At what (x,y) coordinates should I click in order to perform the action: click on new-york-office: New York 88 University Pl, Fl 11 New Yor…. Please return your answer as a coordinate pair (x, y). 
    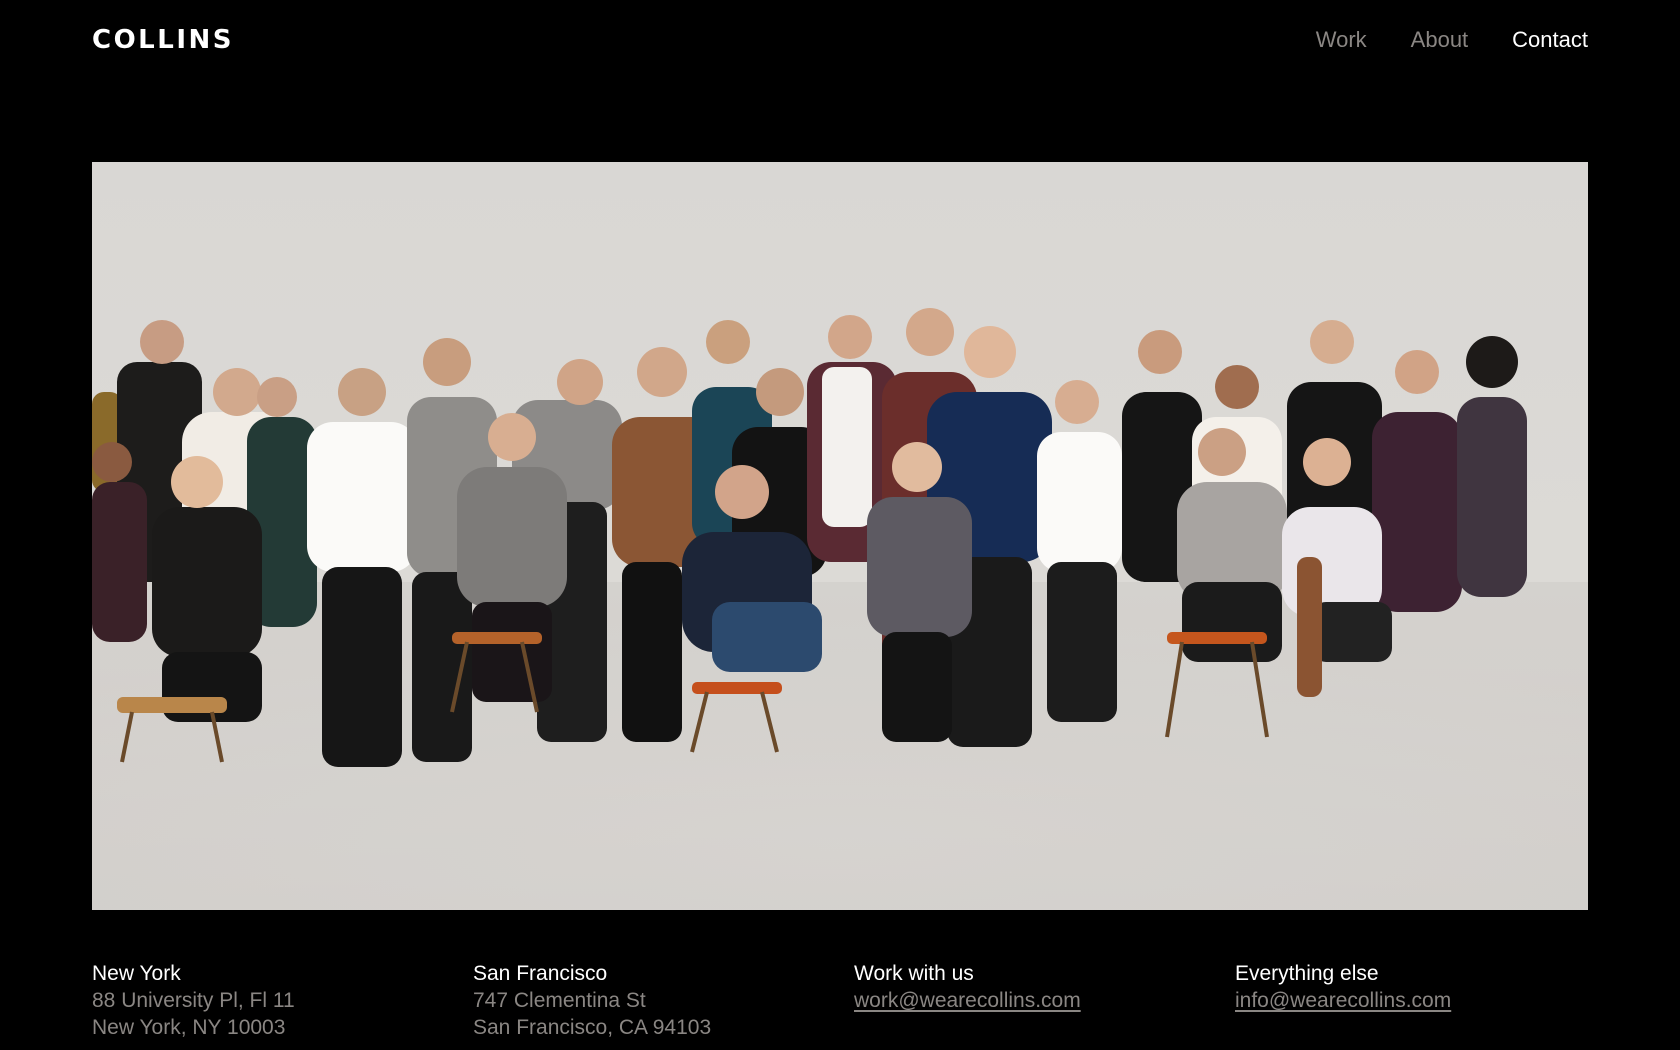
    Looking at the image, I should click on (282, 1000).